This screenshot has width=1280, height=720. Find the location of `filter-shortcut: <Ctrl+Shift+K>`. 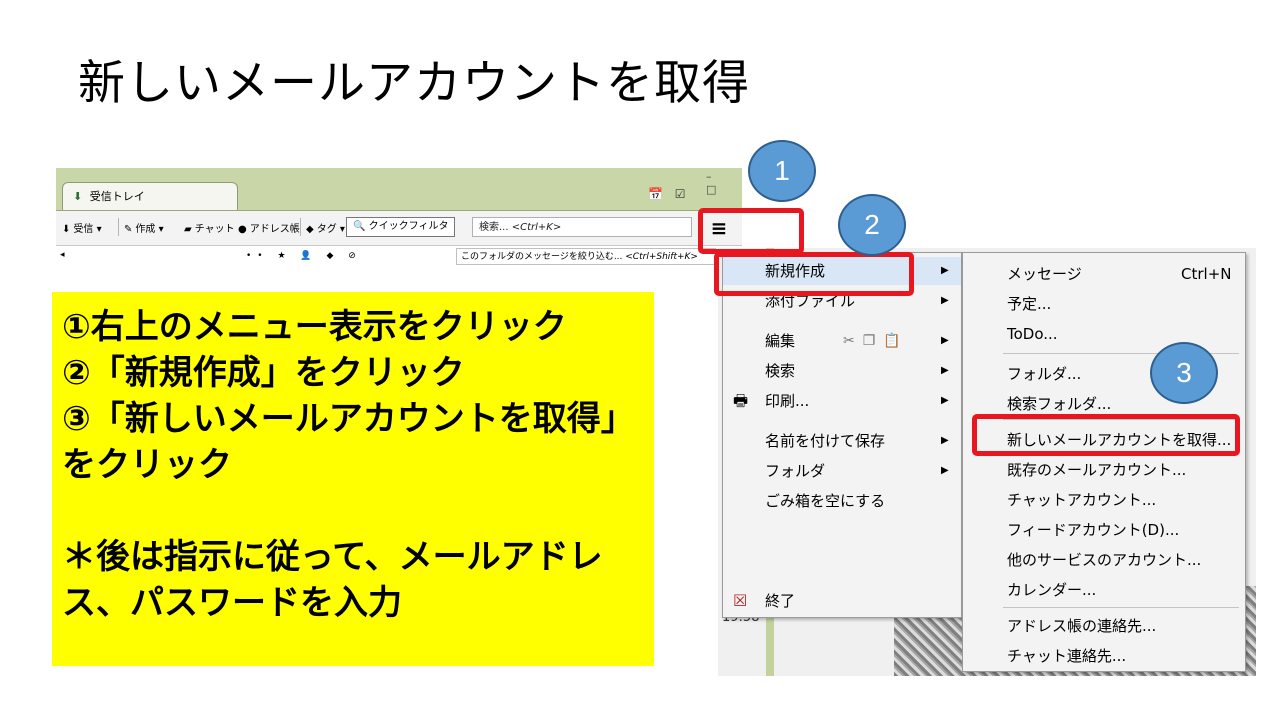

filter-shortcut: <Ctrl+Shift+K> is located at coordinates (661, 257).